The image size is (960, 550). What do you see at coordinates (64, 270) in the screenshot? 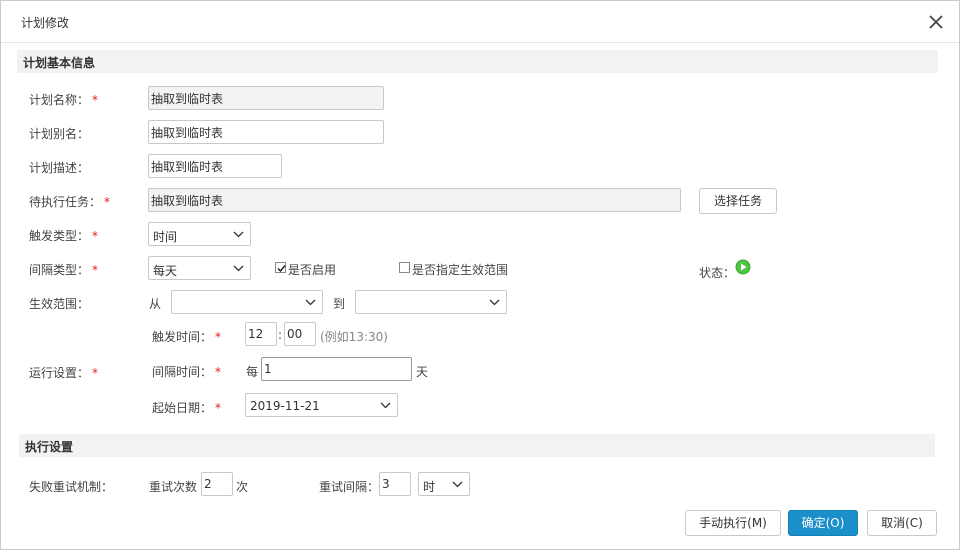
I see `interval-type-label: 间隔类型： *` at bounding box center [64, 270].